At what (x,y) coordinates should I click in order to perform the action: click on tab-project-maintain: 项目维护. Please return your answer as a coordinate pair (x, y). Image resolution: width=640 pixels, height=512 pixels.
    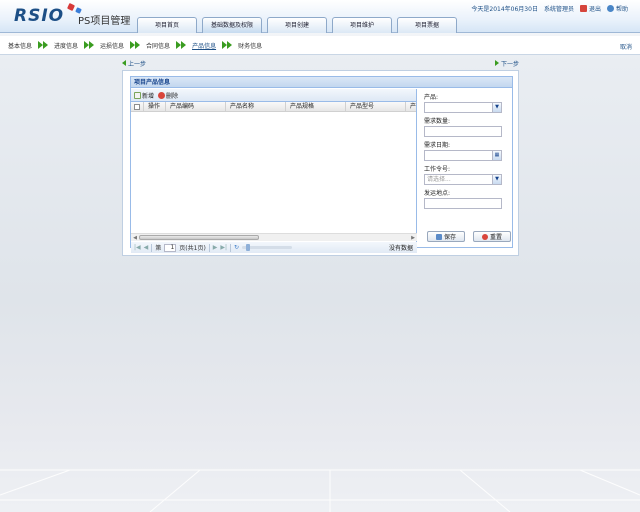
    Looking at the image, I should click on (362, 25).